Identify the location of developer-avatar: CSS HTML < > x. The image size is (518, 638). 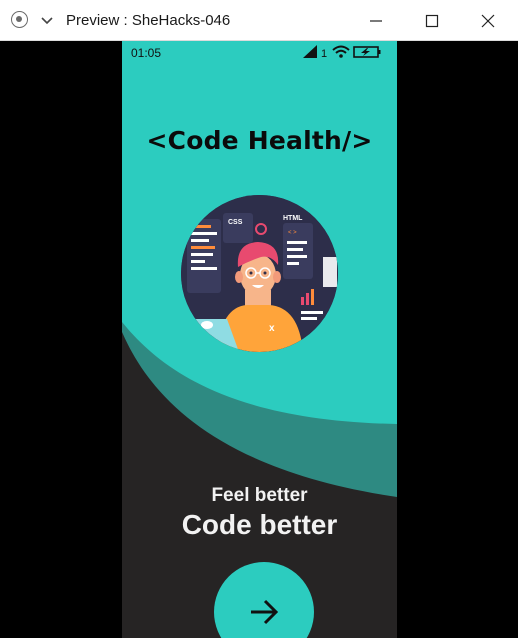
(259, 273).